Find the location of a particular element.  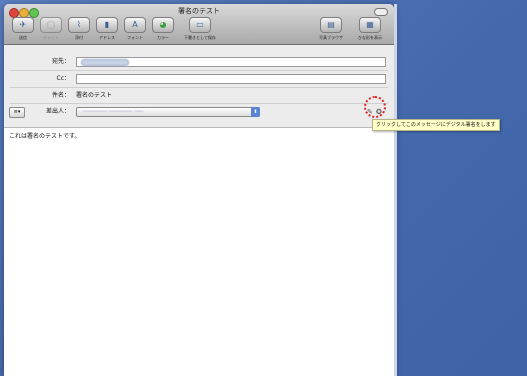

colors-label: カラー is located at coordinates (163, 37).